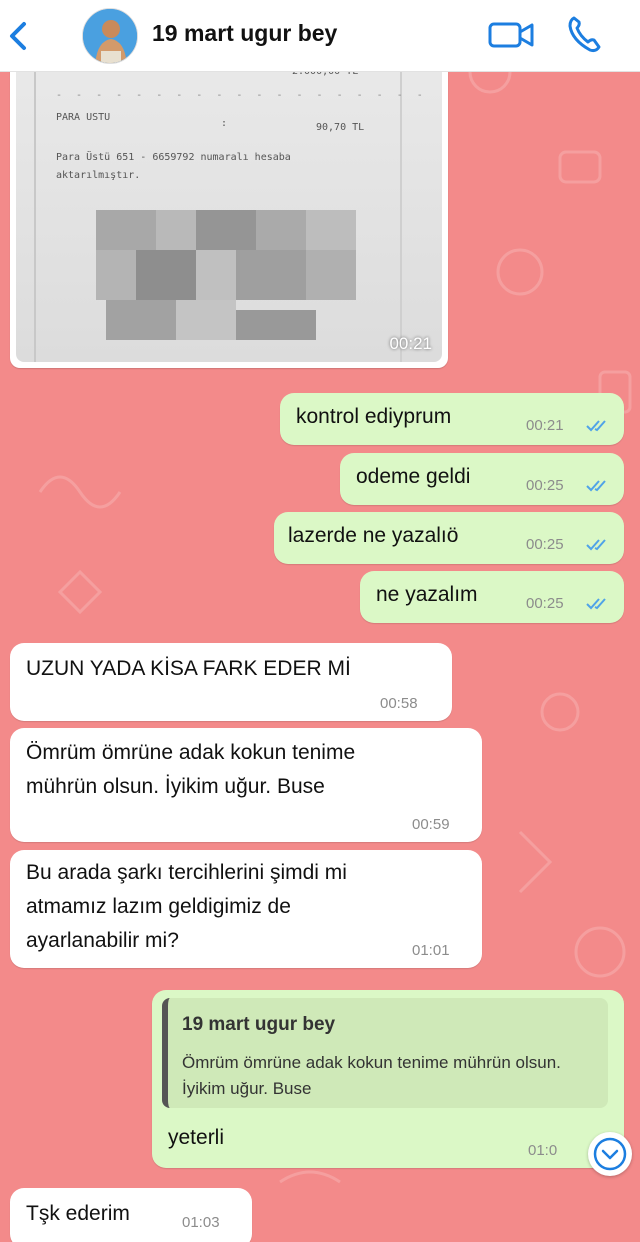 This screenshot has width=640, height=1242. Describe the element at coordinates (431, 824) in the screenshot. I see `message-time: 00:59` at that location.